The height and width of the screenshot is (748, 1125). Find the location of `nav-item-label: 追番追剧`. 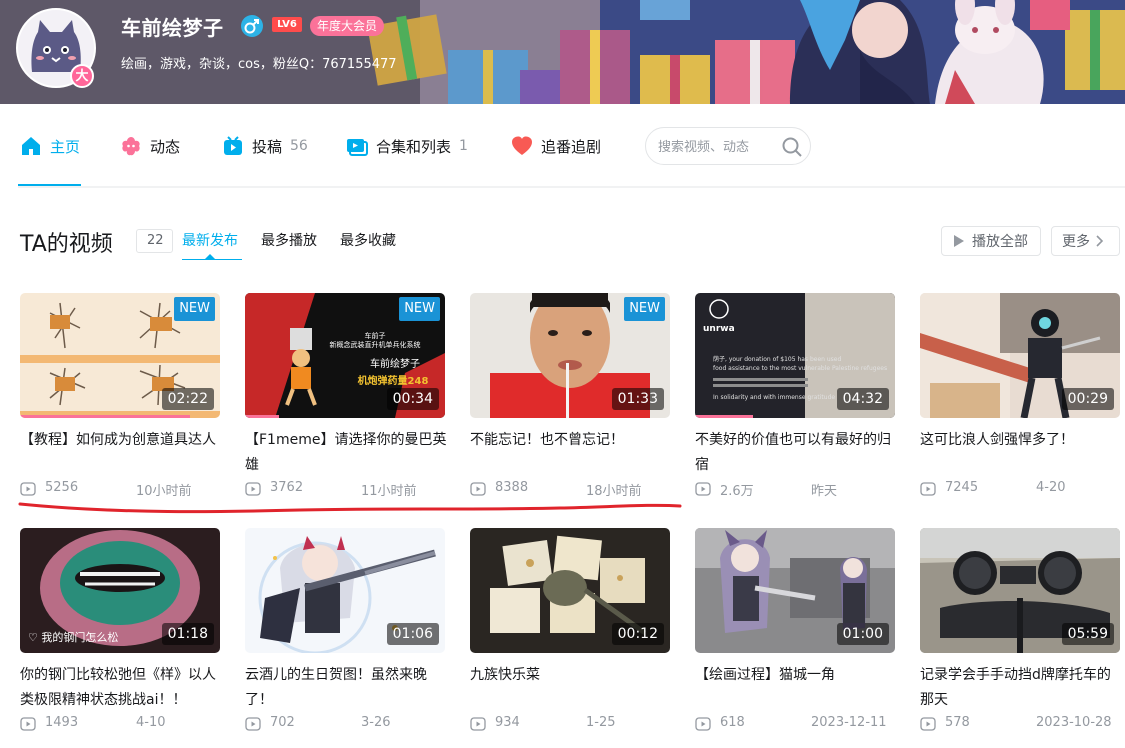

nav-item-label: 追番追剧 is located at coordinates (571, 146).